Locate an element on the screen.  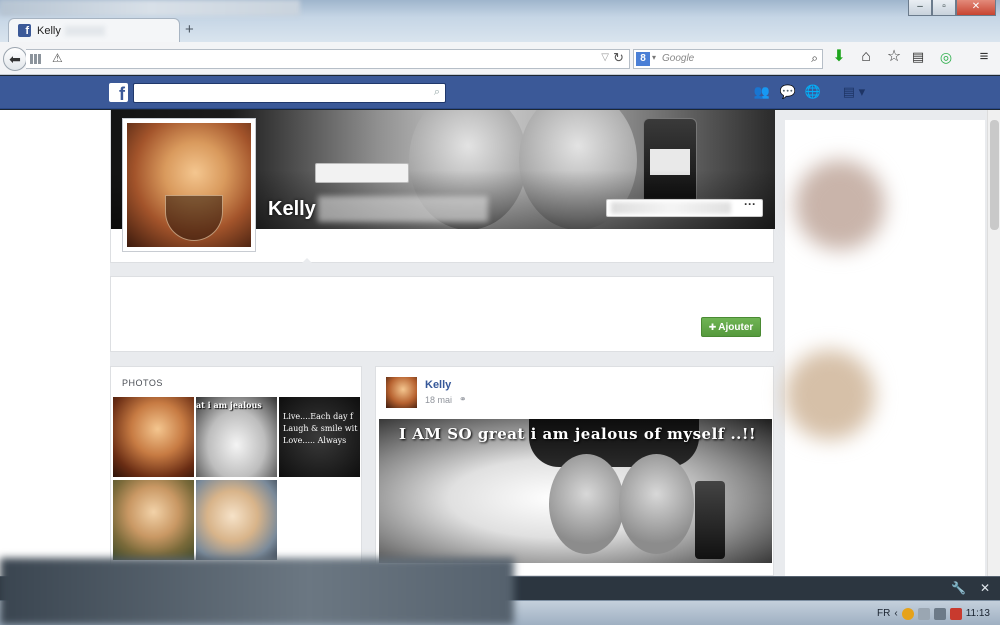
hamburger-menu-icon: ≡ is located at coordinates (984, 57).